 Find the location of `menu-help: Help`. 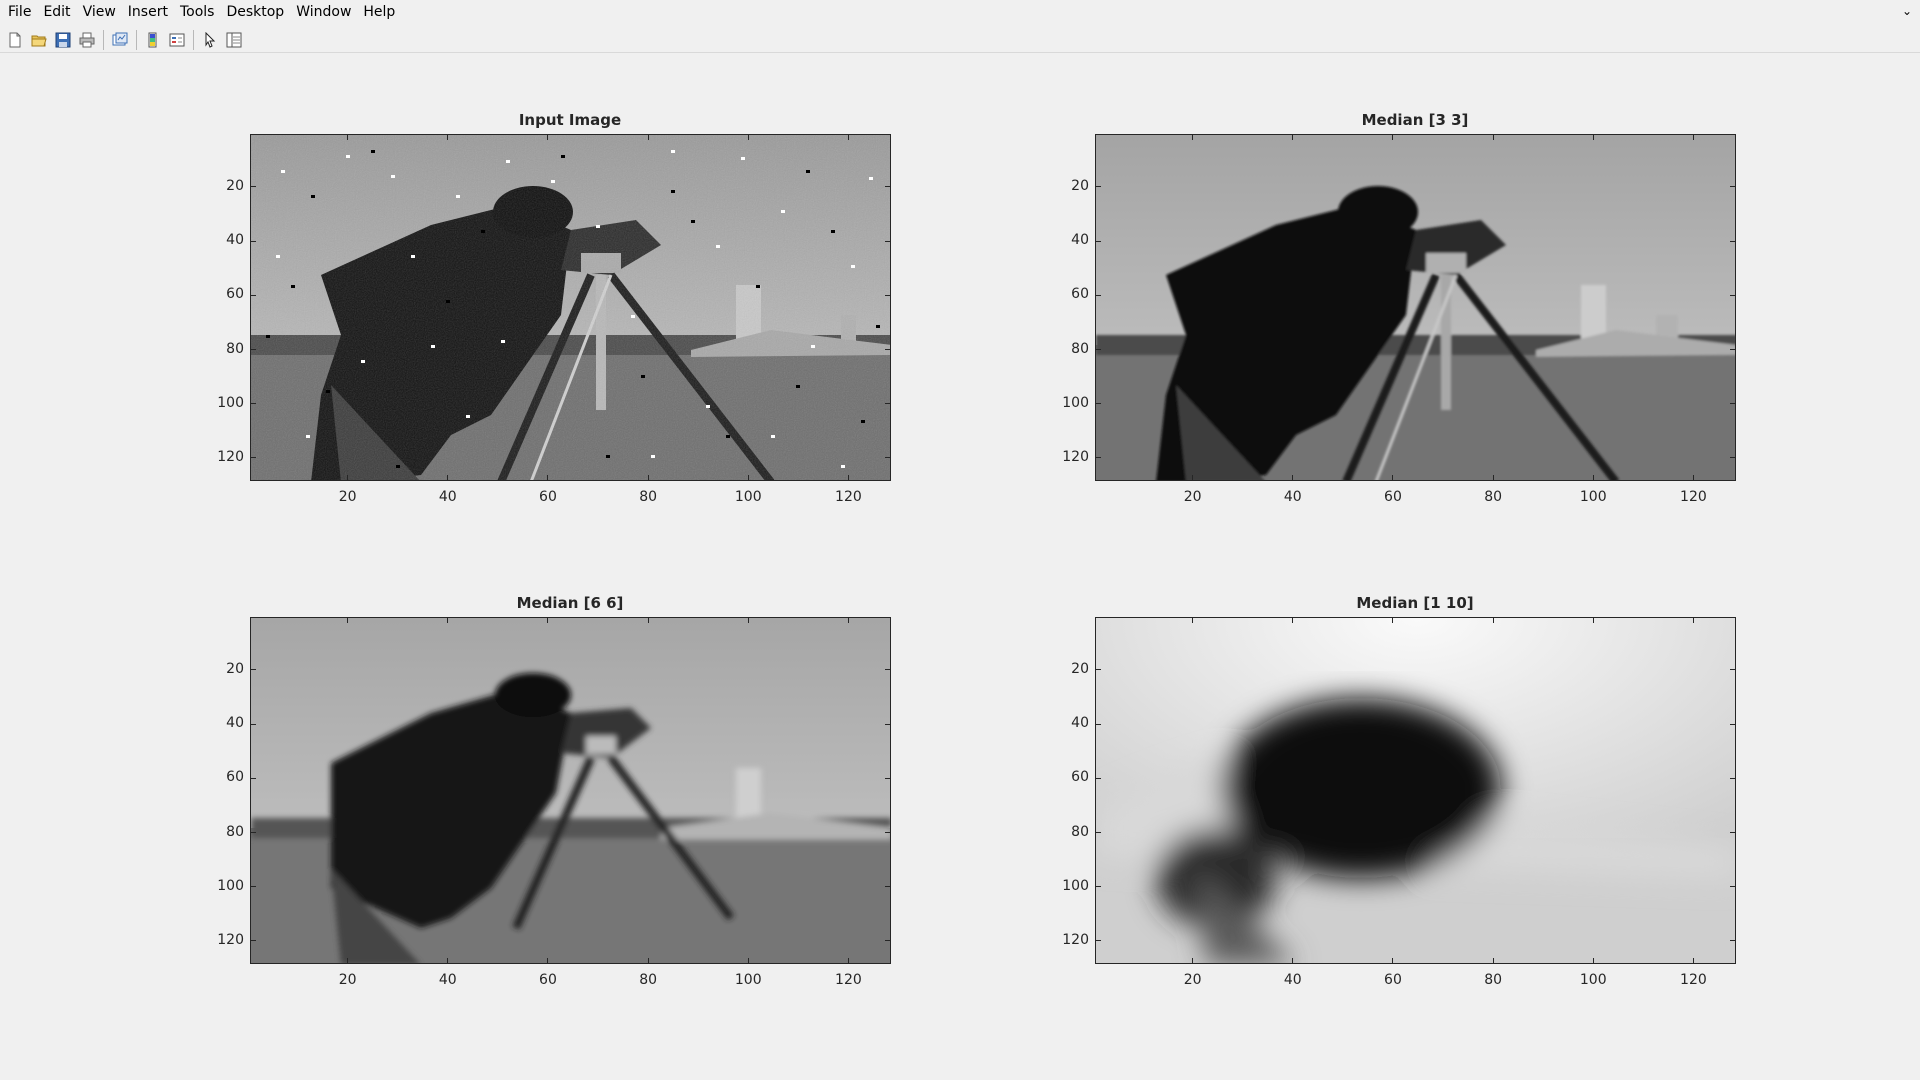

menu-help: Help is located at coordinates (379, 12).